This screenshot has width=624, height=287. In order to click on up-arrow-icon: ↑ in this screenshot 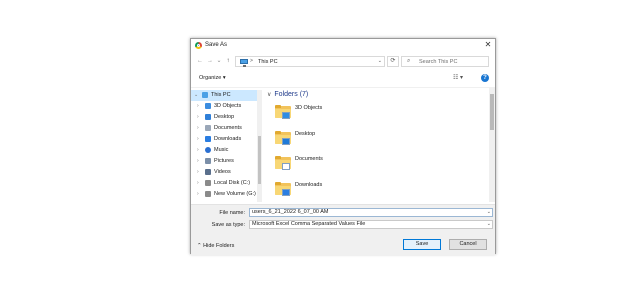, I will do `click(228, 61)`.